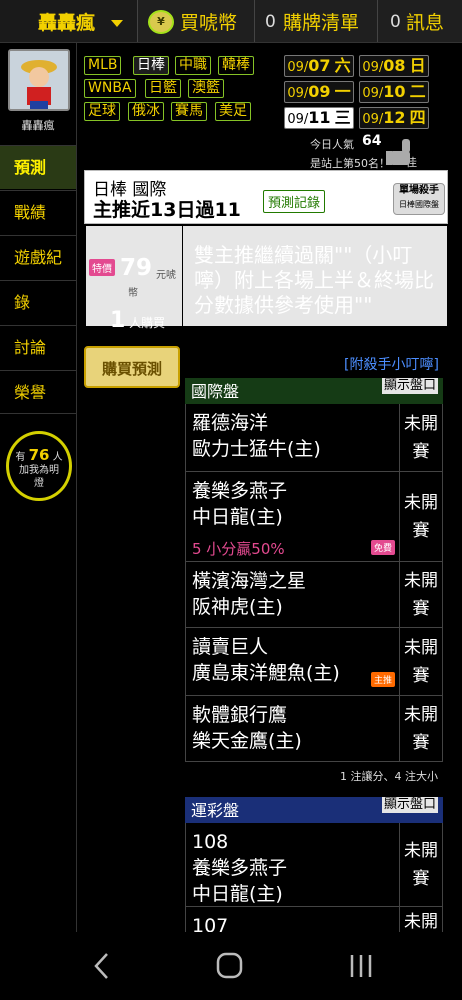  I want to click on chevron-down-icon, so click(117, 23).